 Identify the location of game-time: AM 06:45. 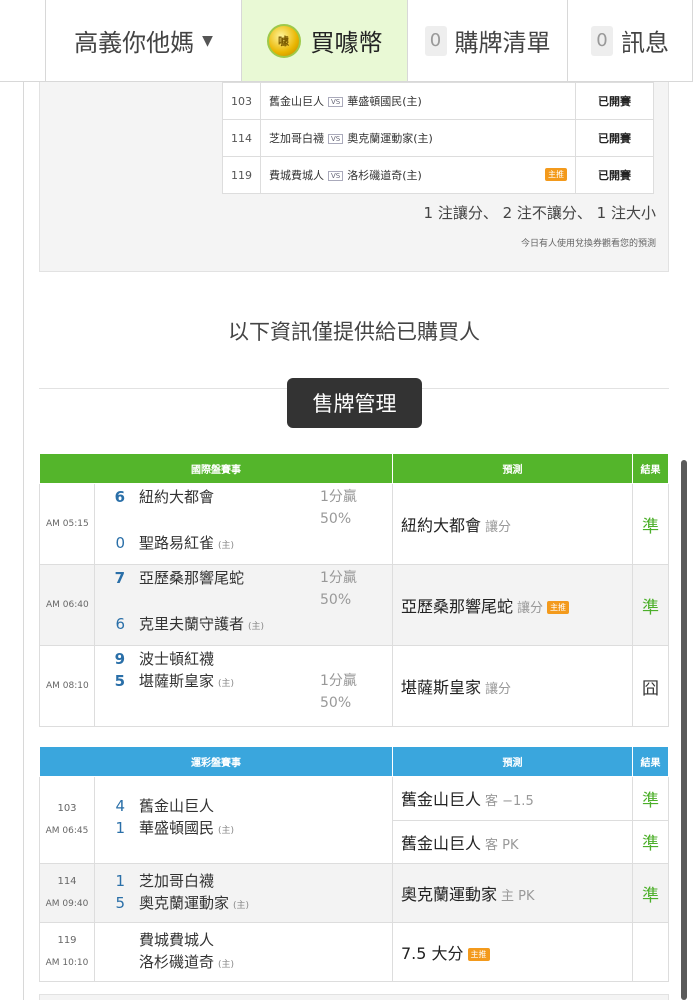
(67, 831).